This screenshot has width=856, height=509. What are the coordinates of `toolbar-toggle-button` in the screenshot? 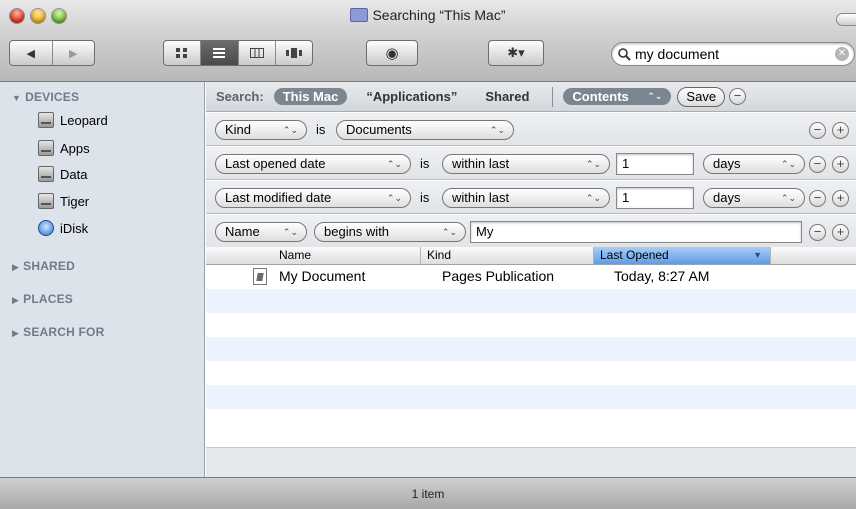 It's located at (846, 19).